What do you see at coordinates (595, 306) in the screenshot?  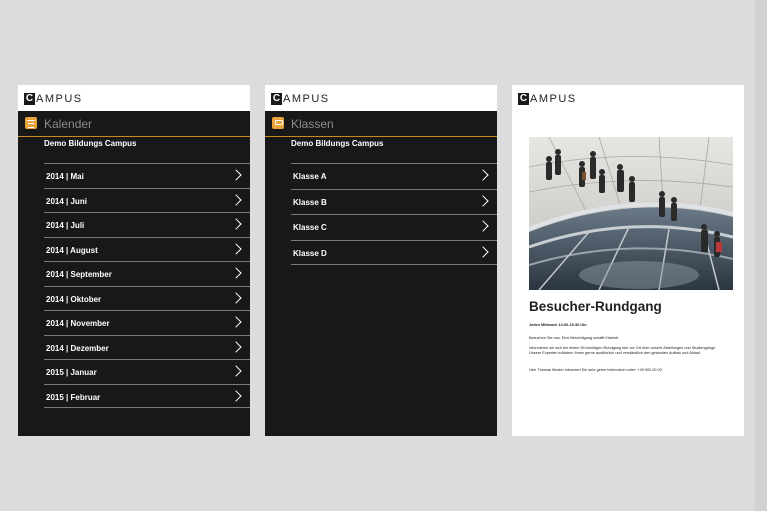 I see `tour-title: Besucher-Rundgang` at bounding box center [595, 306].